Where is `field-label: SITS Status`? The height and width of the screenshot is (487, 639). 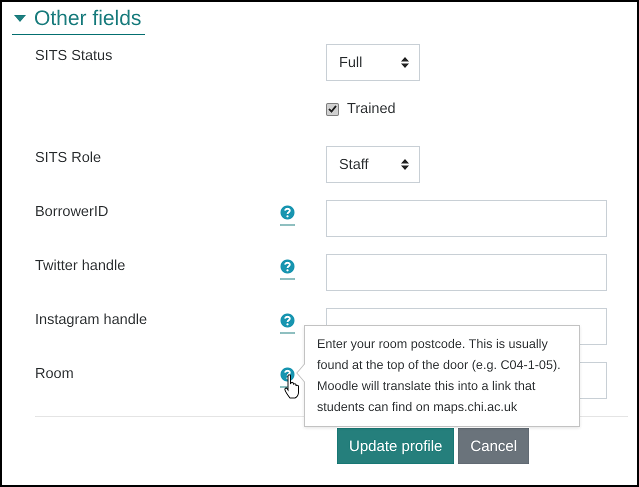 field-label: SITS Status is located at coordinates (74, 56).